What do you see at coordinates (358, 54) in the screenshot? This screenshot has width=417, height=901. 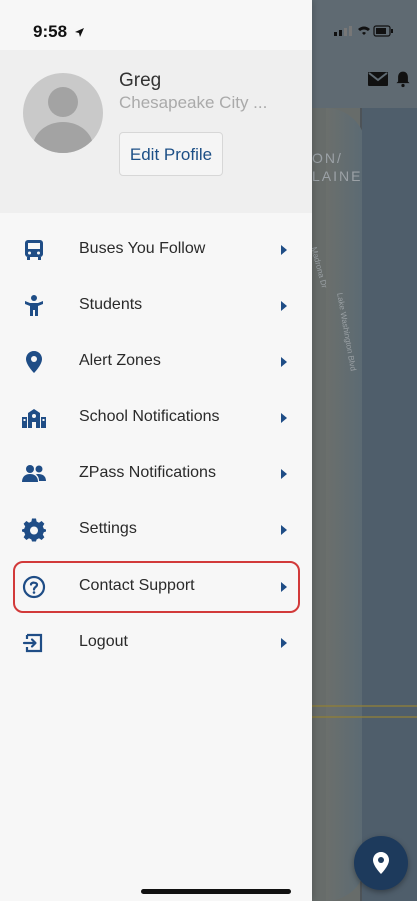 I see `map-header-bar` at bounding box center [358, 54].